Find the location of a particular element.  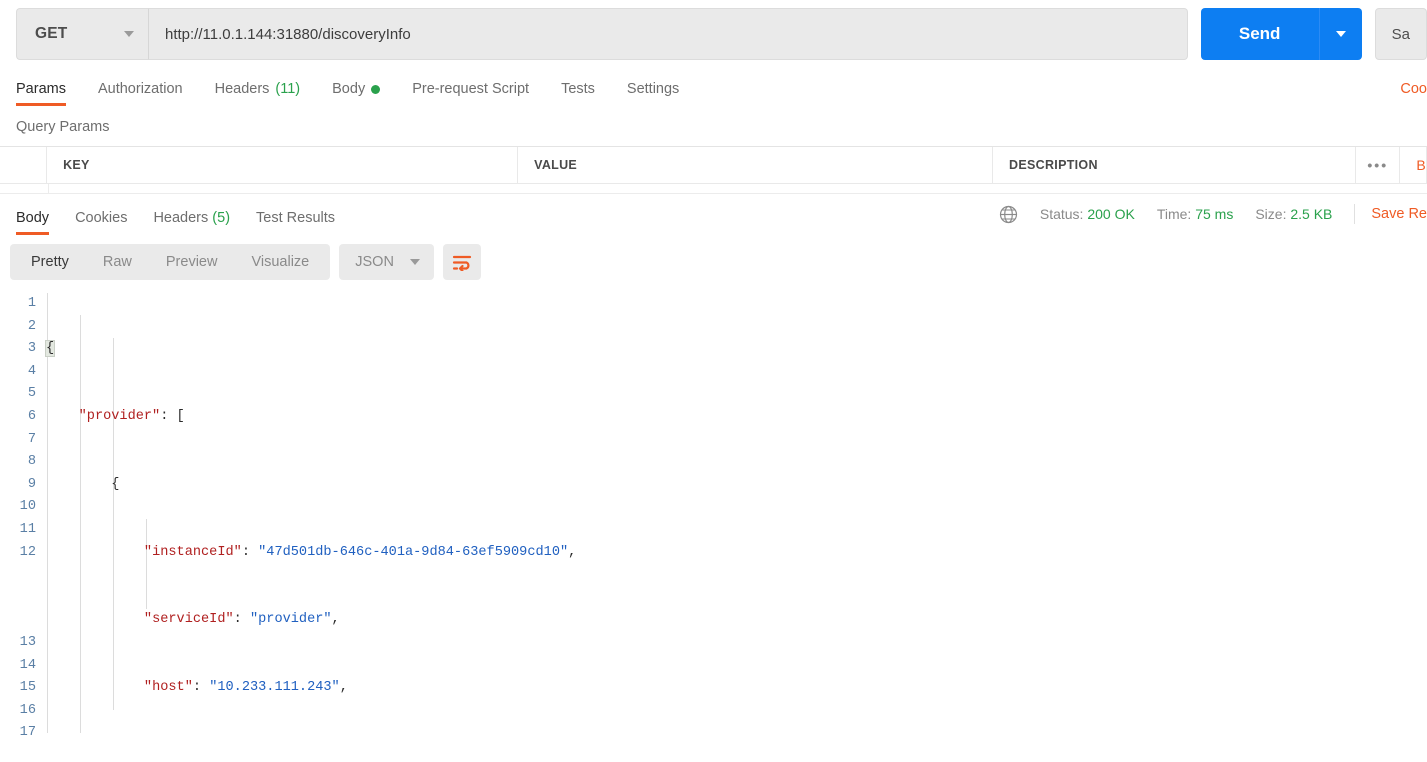

divider is located at coordinates (1355, 214).